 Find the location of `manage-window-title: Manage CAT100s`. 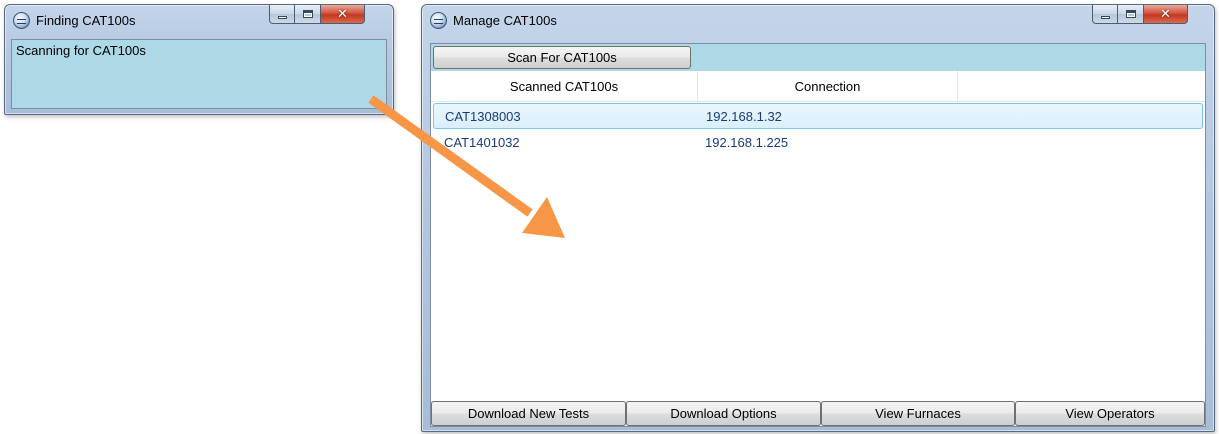

manage-window-title: Manage CAT100s is located at coordinates (505, 20).